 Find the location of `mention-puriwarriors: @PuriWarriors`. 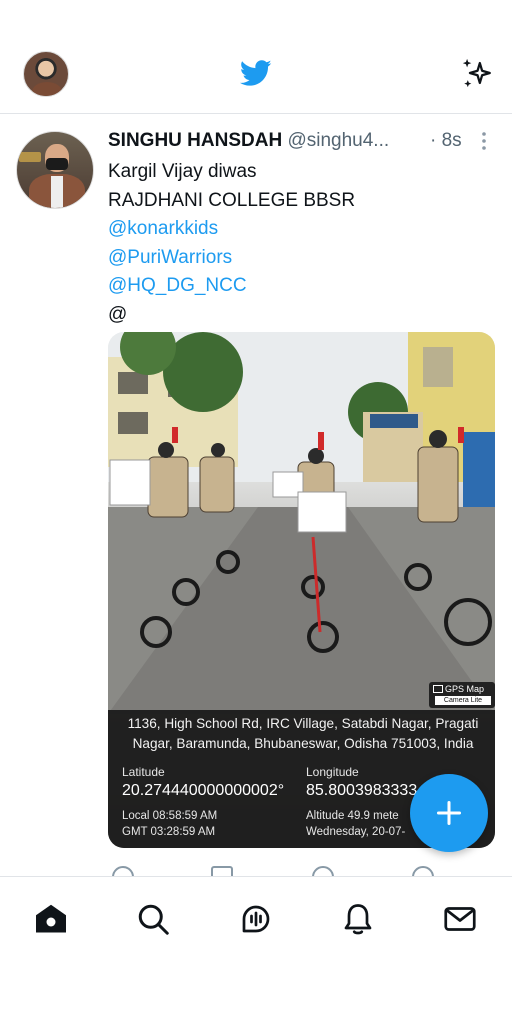

mention-puriwarriors: @PuriWarriors is located at coordinates (303, 258).